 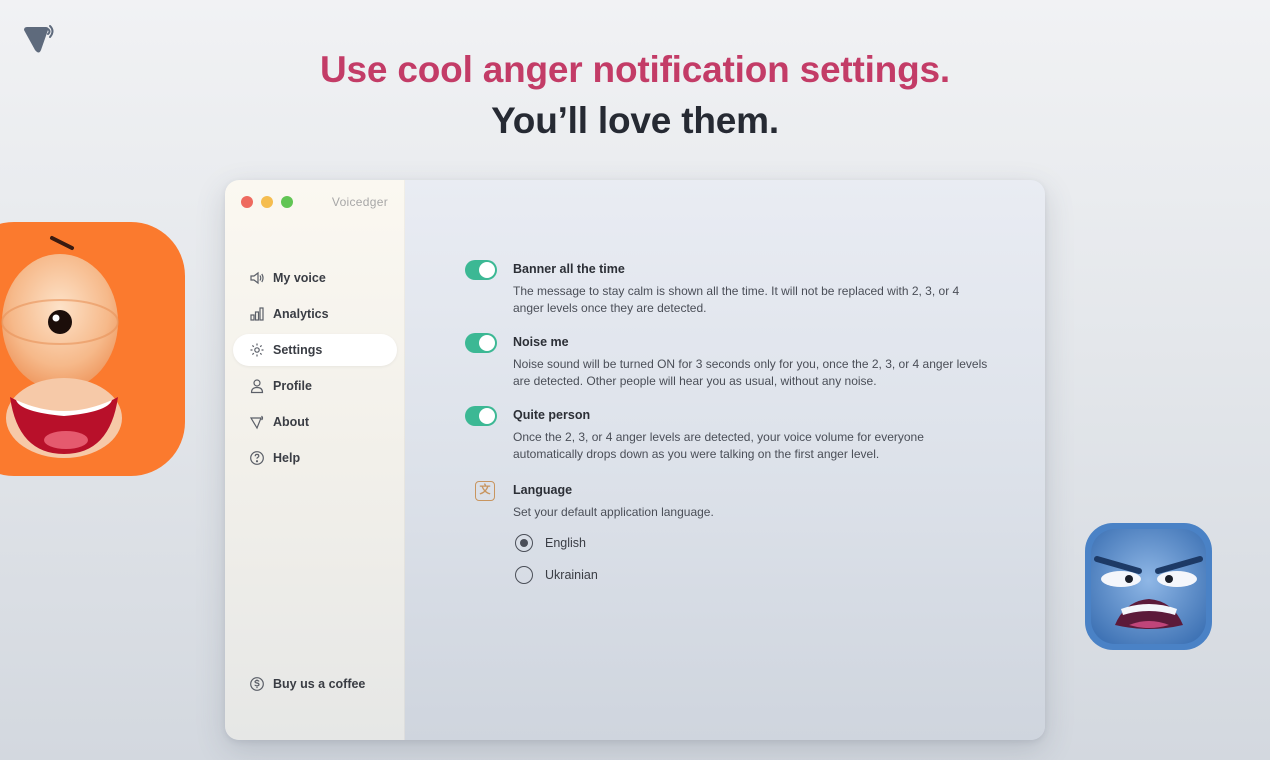 I want to click on sidebar-item-profile: Profile, so click(x=315, y=386).